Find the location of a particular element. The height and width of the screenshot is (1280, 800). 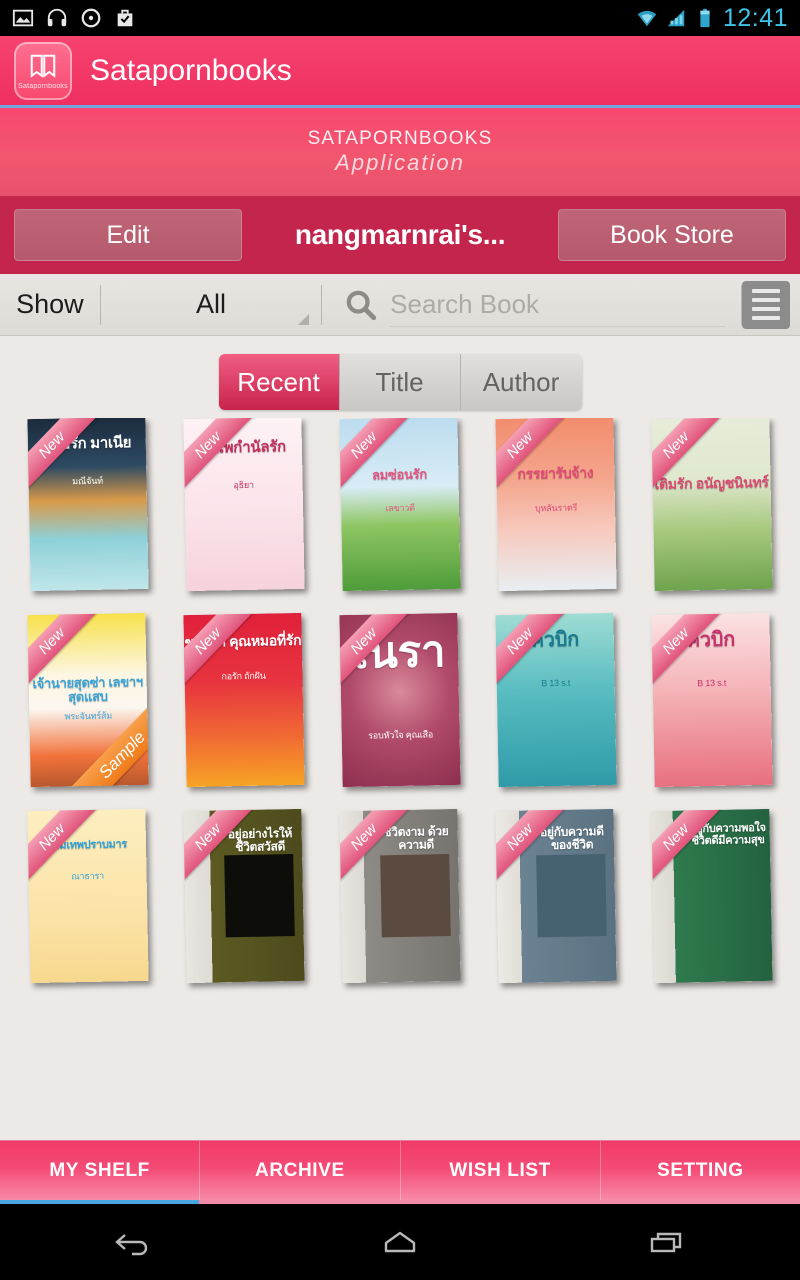

back-icon is located at coordinates (133, 1242).